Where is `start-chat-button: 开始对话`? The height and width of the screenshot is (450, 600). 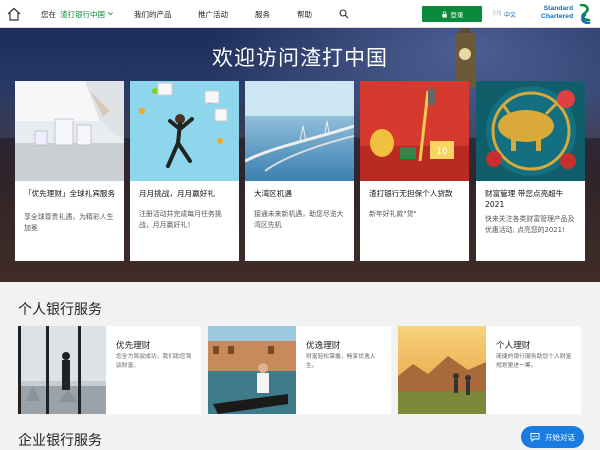 start-chat-button: 开始对话 is located at coordinates (552, 437).